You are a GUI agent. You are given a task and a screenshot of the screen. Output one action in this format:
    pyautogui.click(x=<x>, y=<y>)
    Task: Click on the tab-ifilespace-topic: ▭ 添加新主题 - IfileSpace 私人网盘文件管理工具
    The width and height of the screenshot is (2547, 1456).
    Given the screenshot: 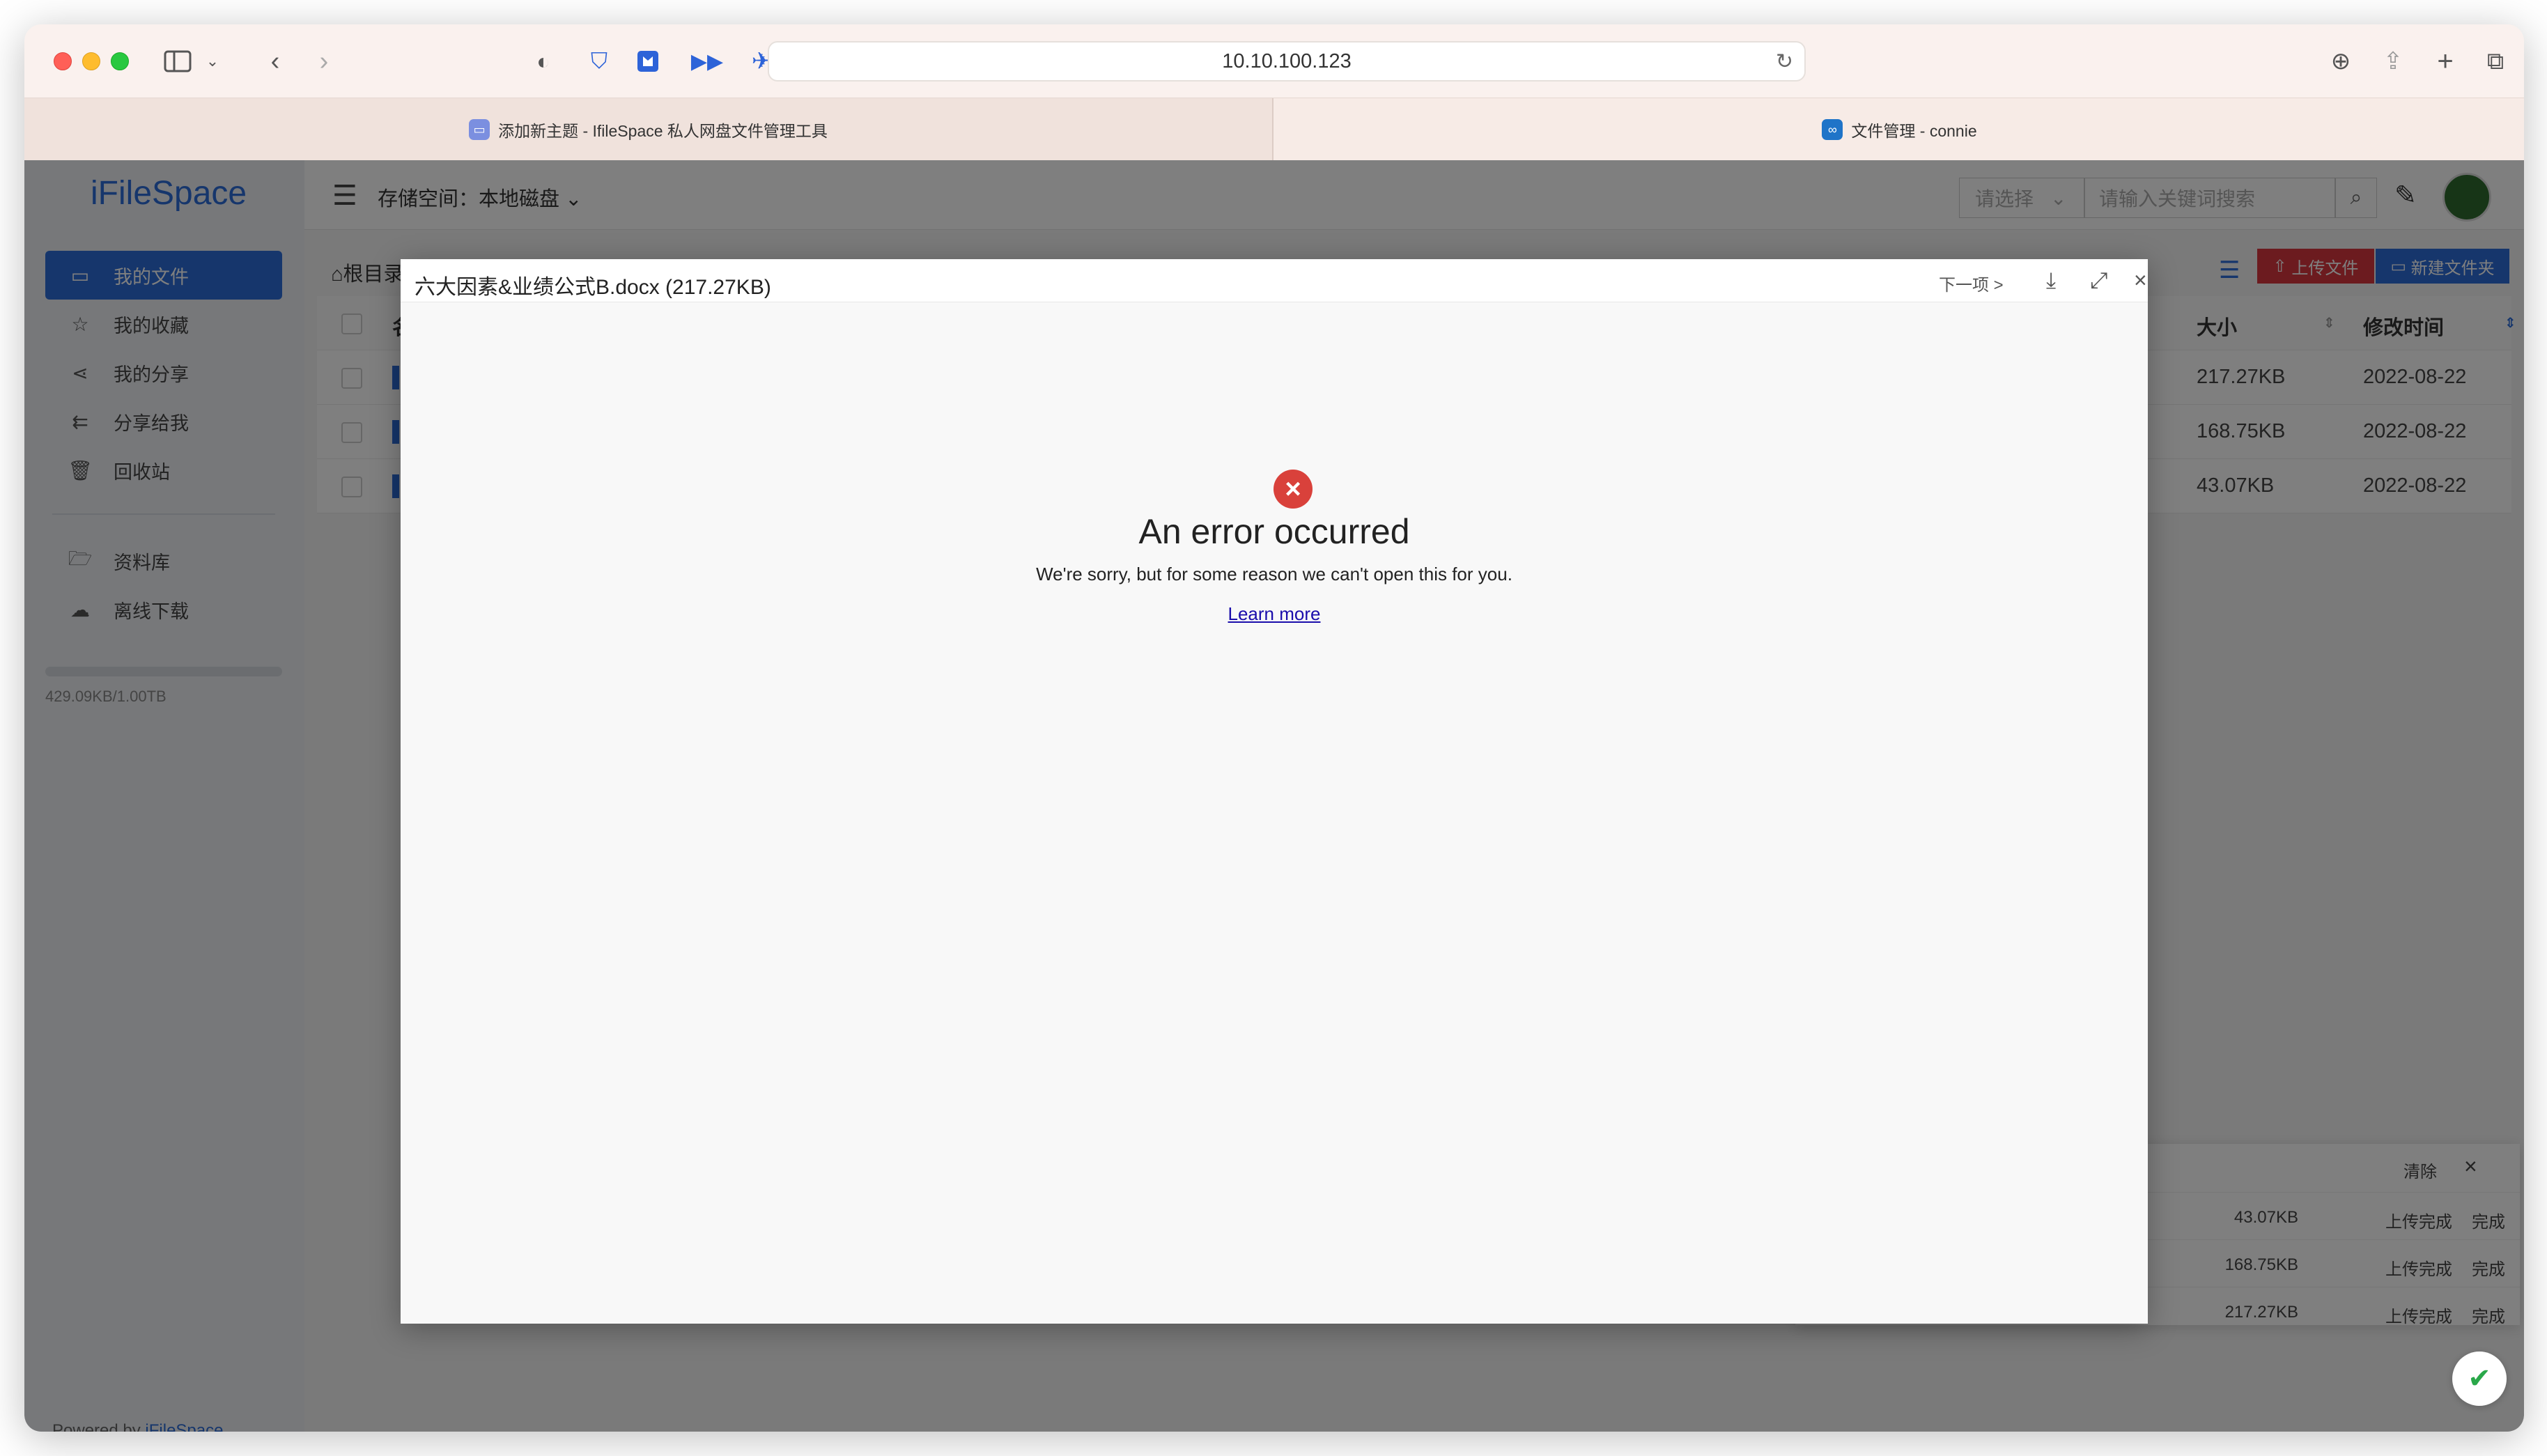 What is the action you would take?
    pyautogui.click(x=649, y=129)
    